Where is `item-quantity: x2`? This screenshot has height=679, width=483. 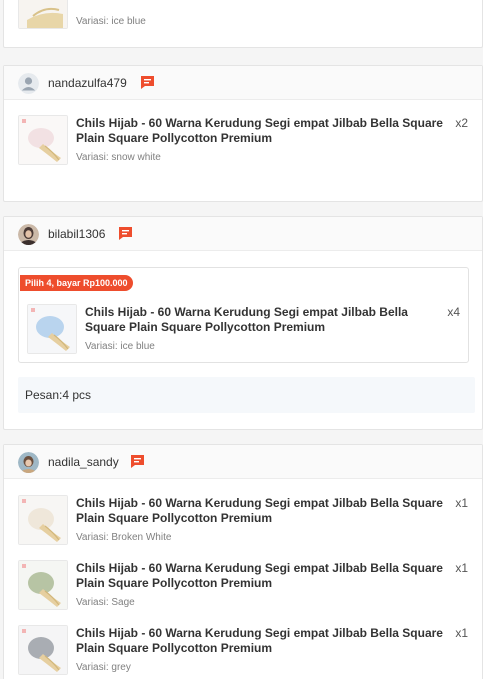 item-quantity: x2 is located at coordinates (461, 123).